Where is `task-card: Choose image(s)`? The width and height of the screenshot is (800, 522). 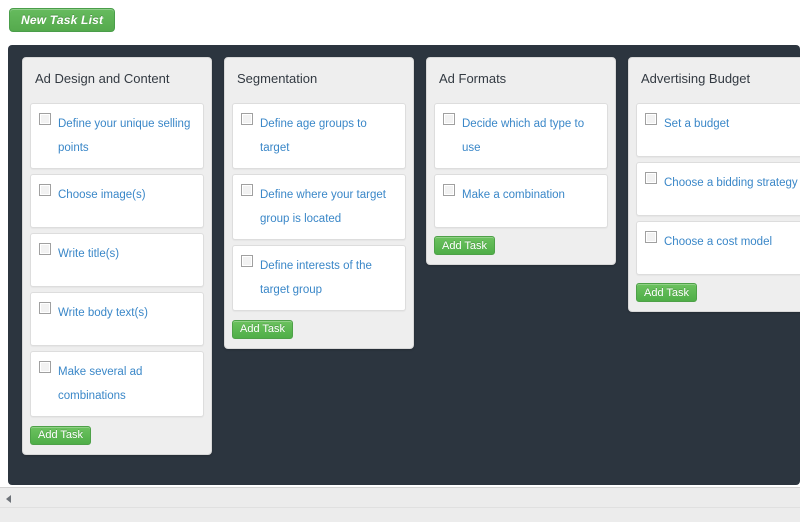
task-card: Choose image(s) is located at coordinates (117, 200).